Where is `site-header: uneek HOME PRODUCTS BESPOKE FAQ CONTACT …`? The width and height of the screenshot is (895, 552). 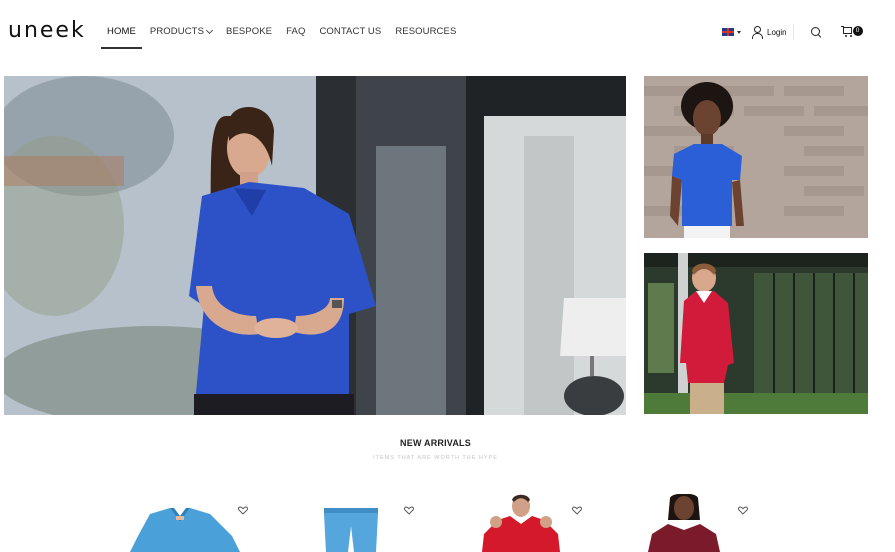 site-header: uneek HOME PRODUCTS BESPOKE FAQ CONTACT … is located at coordinates (447, 32).